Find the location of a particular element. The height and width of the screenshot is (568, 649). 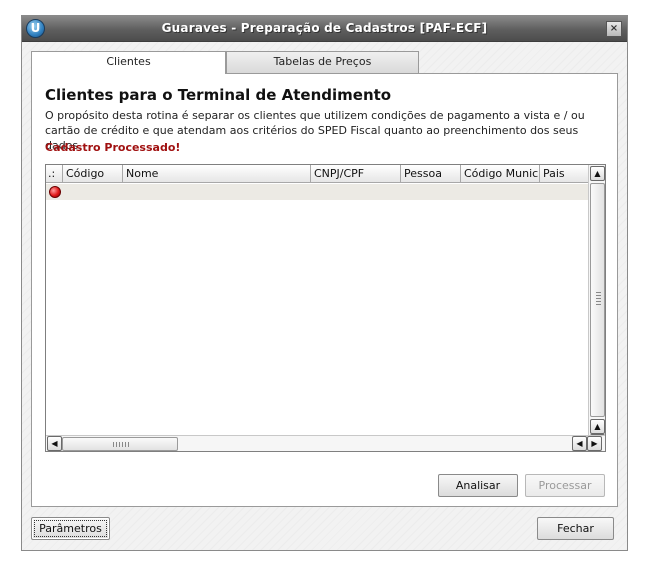

status-message: Cadastro Processado! is located at coordinates (113, 147).